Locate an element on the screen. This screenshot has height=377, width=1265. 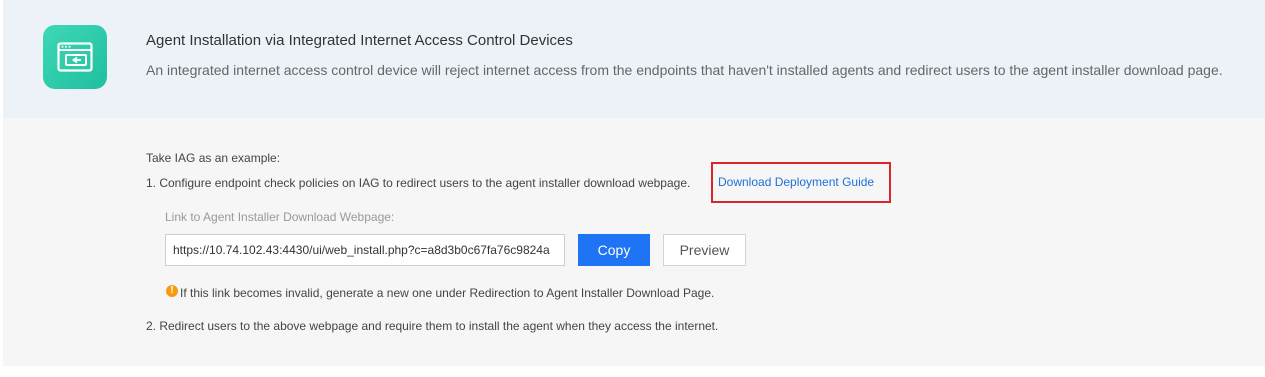
installer-link-input is located at coordinates (365, 250).